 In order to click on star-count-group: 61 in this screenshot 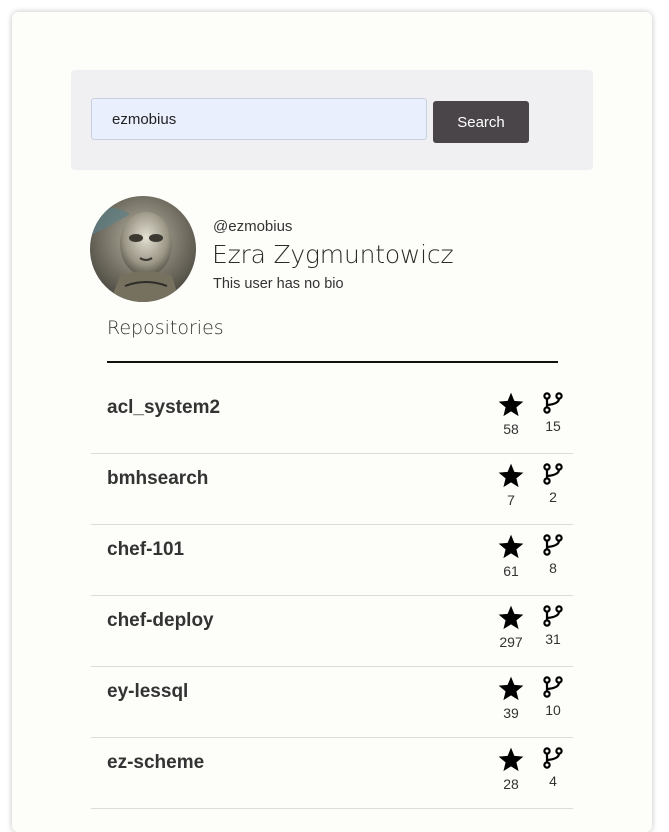, I will do `click(511, 556)`.